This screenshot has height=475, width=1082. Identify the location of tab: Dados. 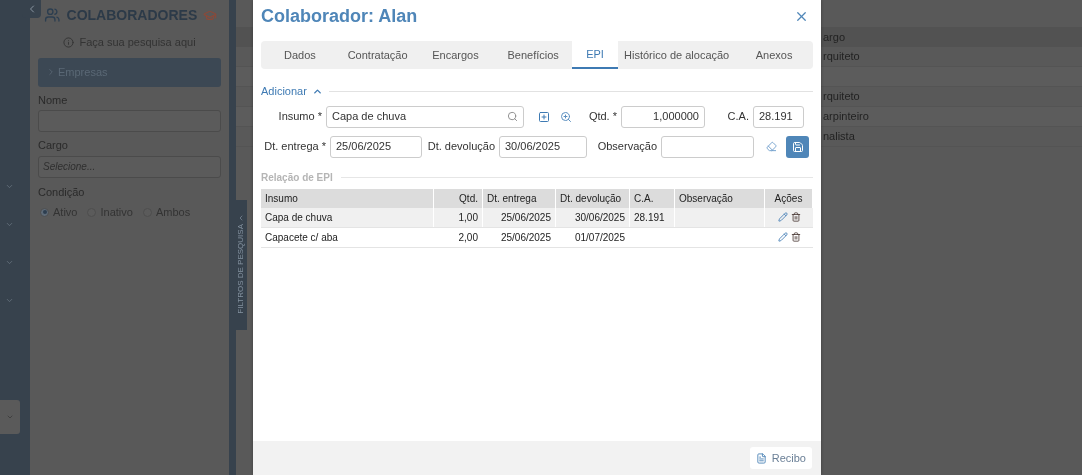
(300, 55).